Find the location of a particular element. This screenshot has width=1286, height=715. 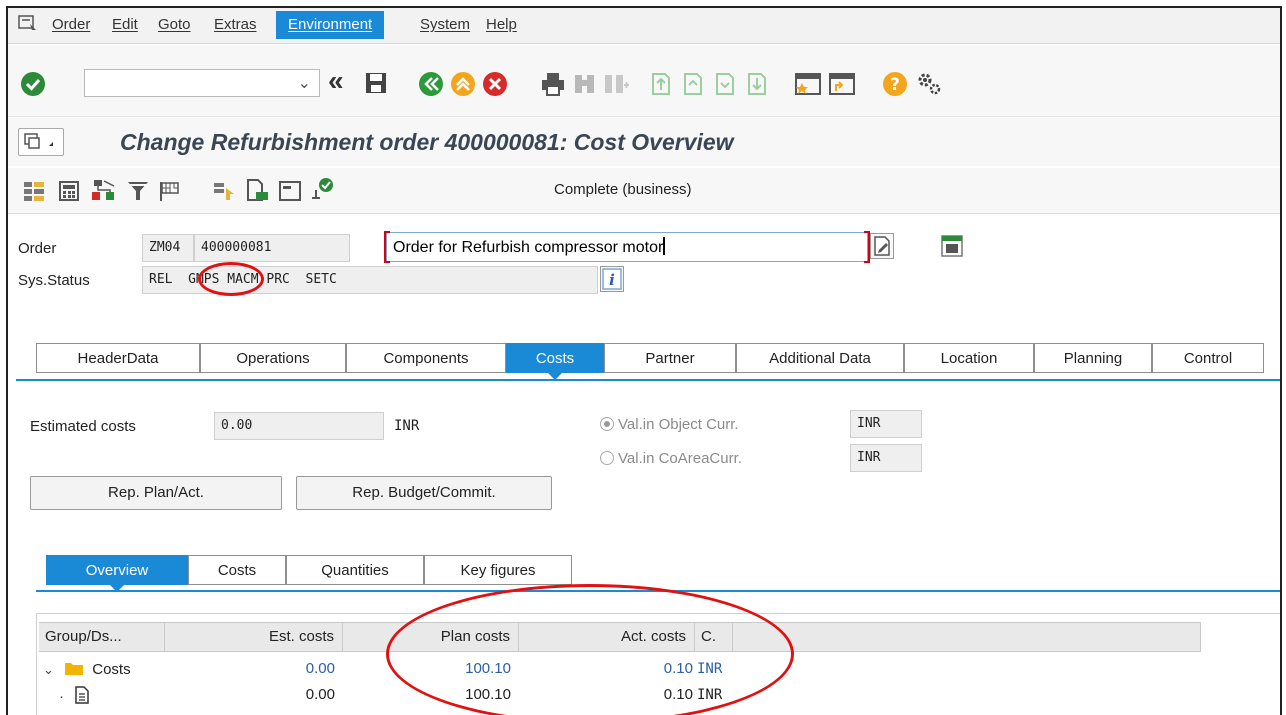

edit-document-icon is located at coordinates (882, 246).